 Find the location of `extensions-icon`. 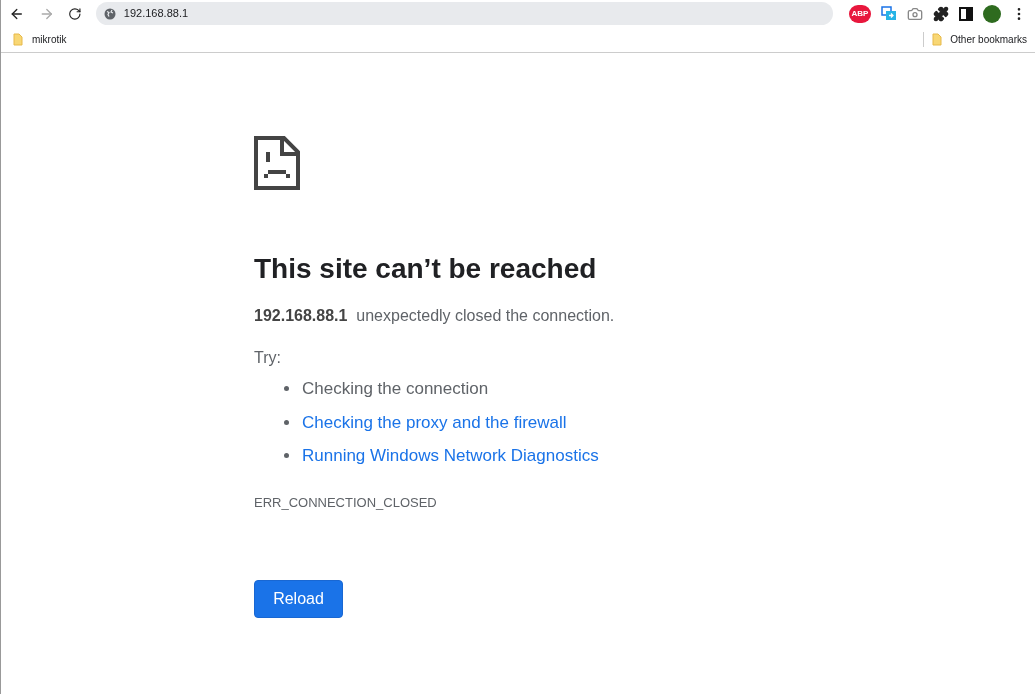

extensions-icon is located at coordinates (941, 13).